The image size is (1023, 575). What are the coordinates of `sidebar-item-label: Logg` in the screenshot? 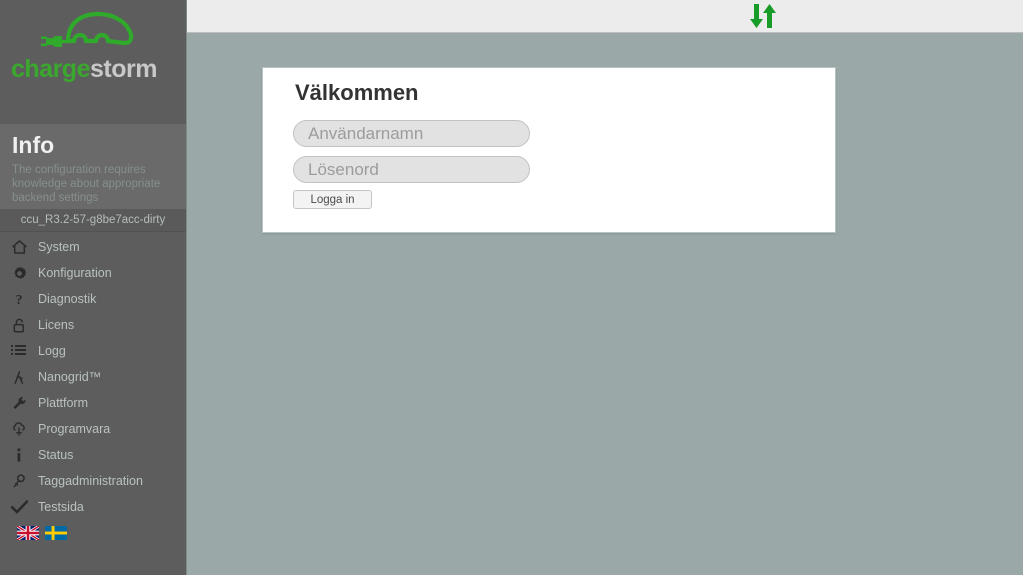 It's located at (52, 351).